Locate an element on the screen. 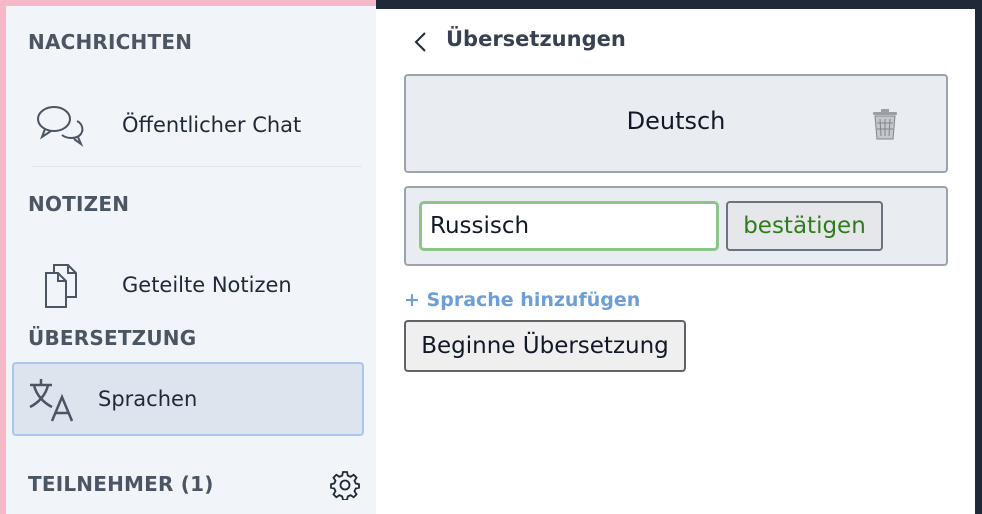 The height and width of the screenshot is (514, 982). section-title-messages: NACHRICHTEN is located at coordinates (110, 42).